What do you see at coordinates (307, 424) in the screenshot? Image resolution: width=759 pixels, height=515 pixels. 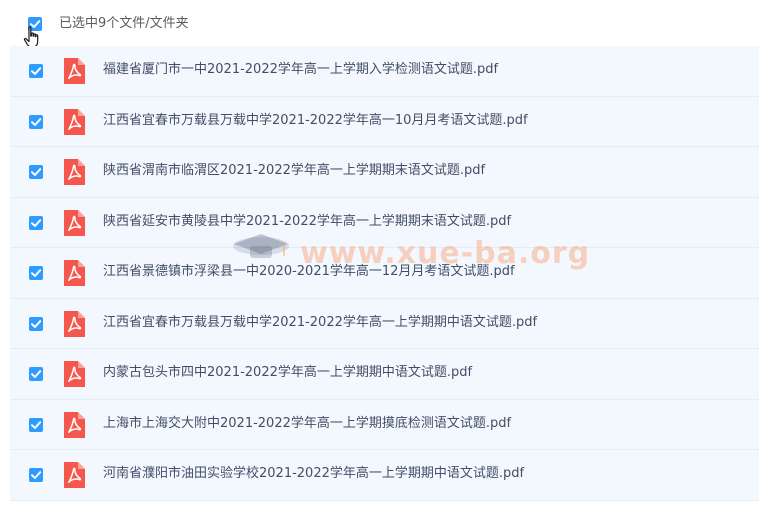 I see `file-name: 上海市上海交大附中2021-2022学年高一上学期摸底检测语文试题.pdf` at bounding box center [307, 424].